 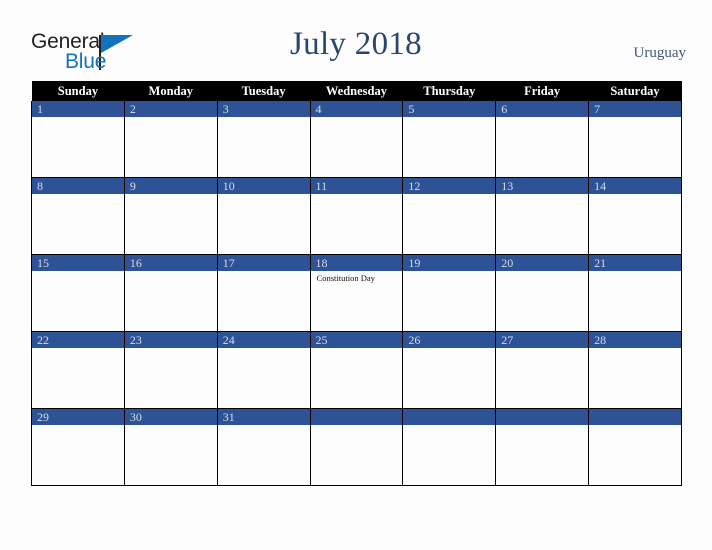 I want to click on day-number: 31, so click(x=263, y=417).